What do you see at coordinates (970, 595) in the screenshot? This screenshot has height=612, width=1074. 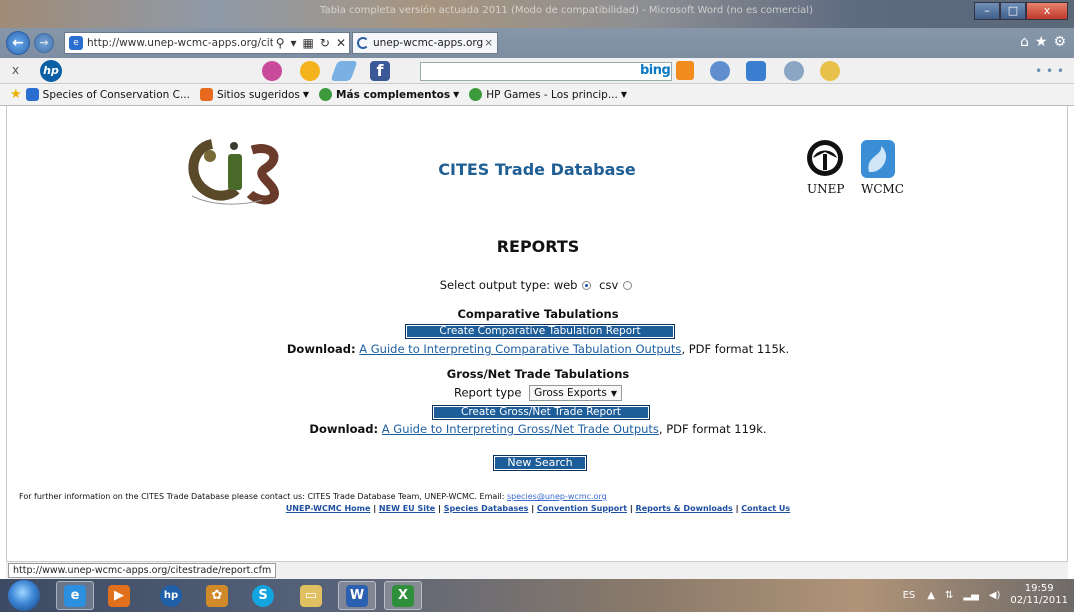 I see `signal-icon: ▂▄` at bounding box center [970, 595].